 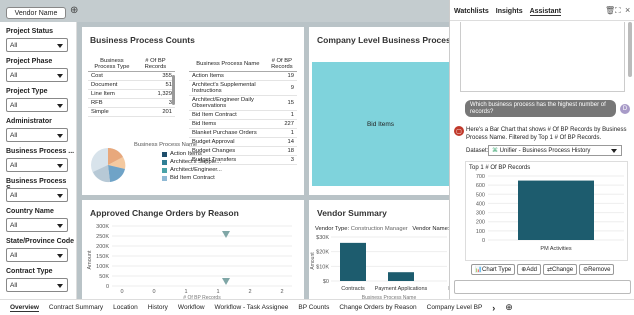 I want to click on button-label: Chart Type, so click(x=497, y=269).